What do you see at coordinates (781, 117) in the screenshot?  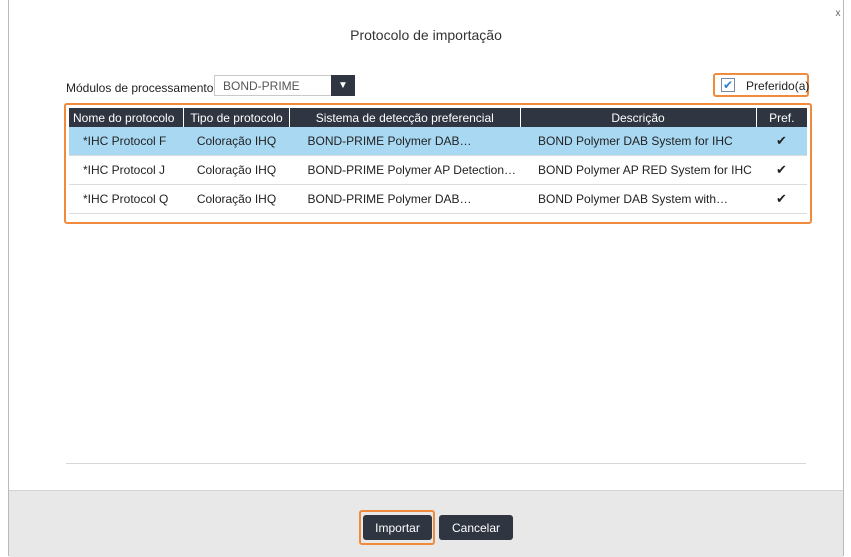 I see `column-header-pref: Pref.` at bounding box center [781, 117].